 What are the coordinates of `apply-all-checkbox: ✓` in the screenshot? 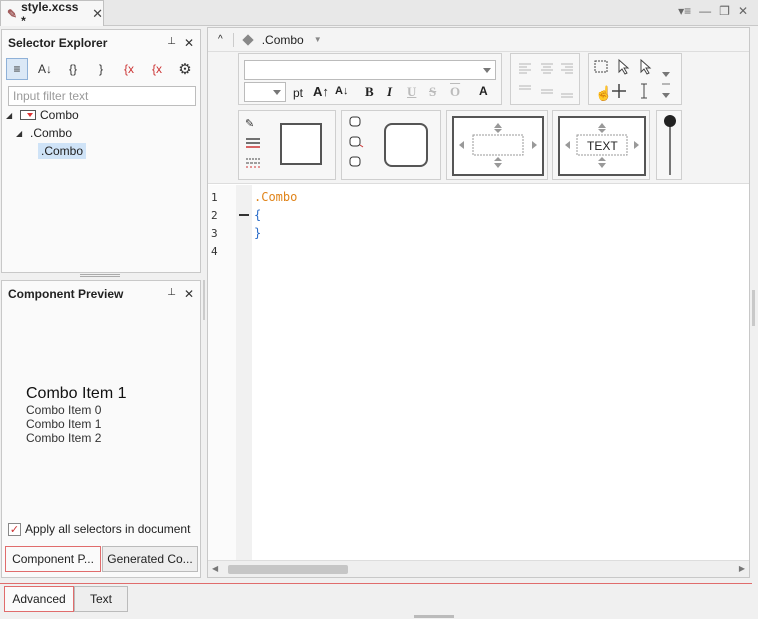 It's located at (14, 529).